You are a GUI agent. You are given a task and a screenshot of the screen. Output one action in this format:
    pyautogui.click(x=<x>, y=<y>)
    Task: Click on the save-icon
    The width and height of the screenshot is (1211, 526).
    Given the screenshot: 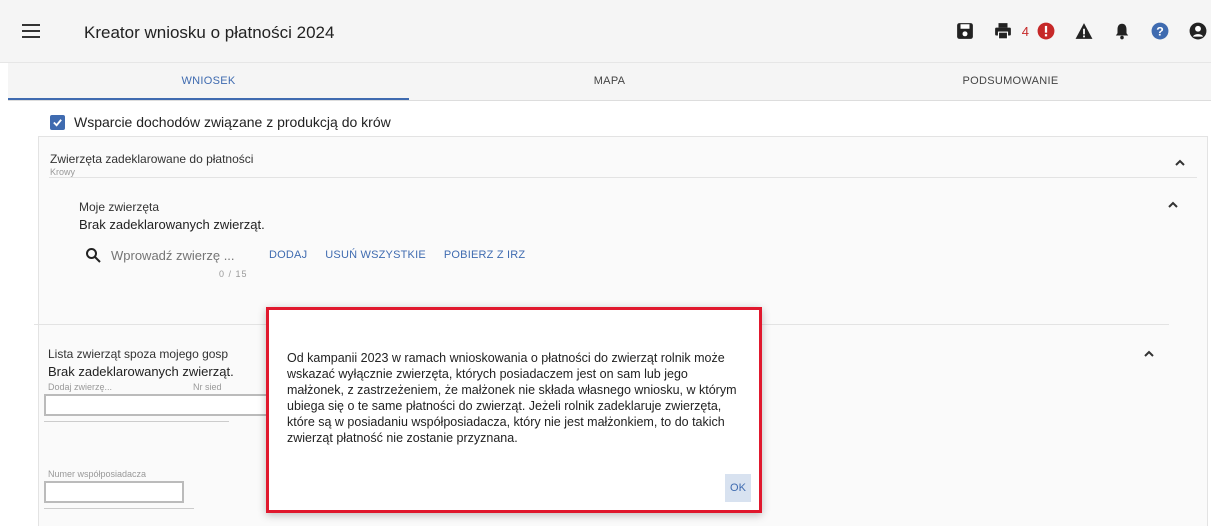 What is the action you would take?
    pyautogui.click(x=965, y=31)
    